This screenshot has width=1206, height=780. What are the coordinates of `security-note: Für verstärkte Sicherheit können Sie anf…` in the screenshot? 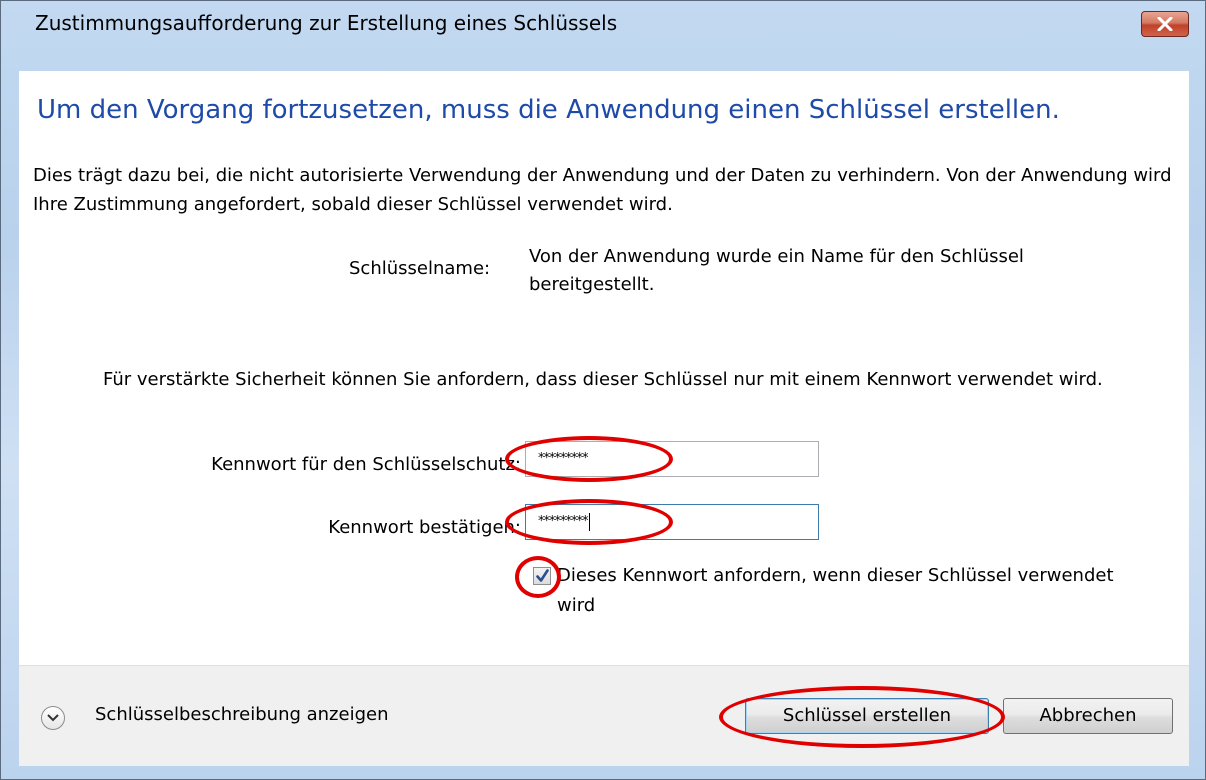 It's located at (603, 379).